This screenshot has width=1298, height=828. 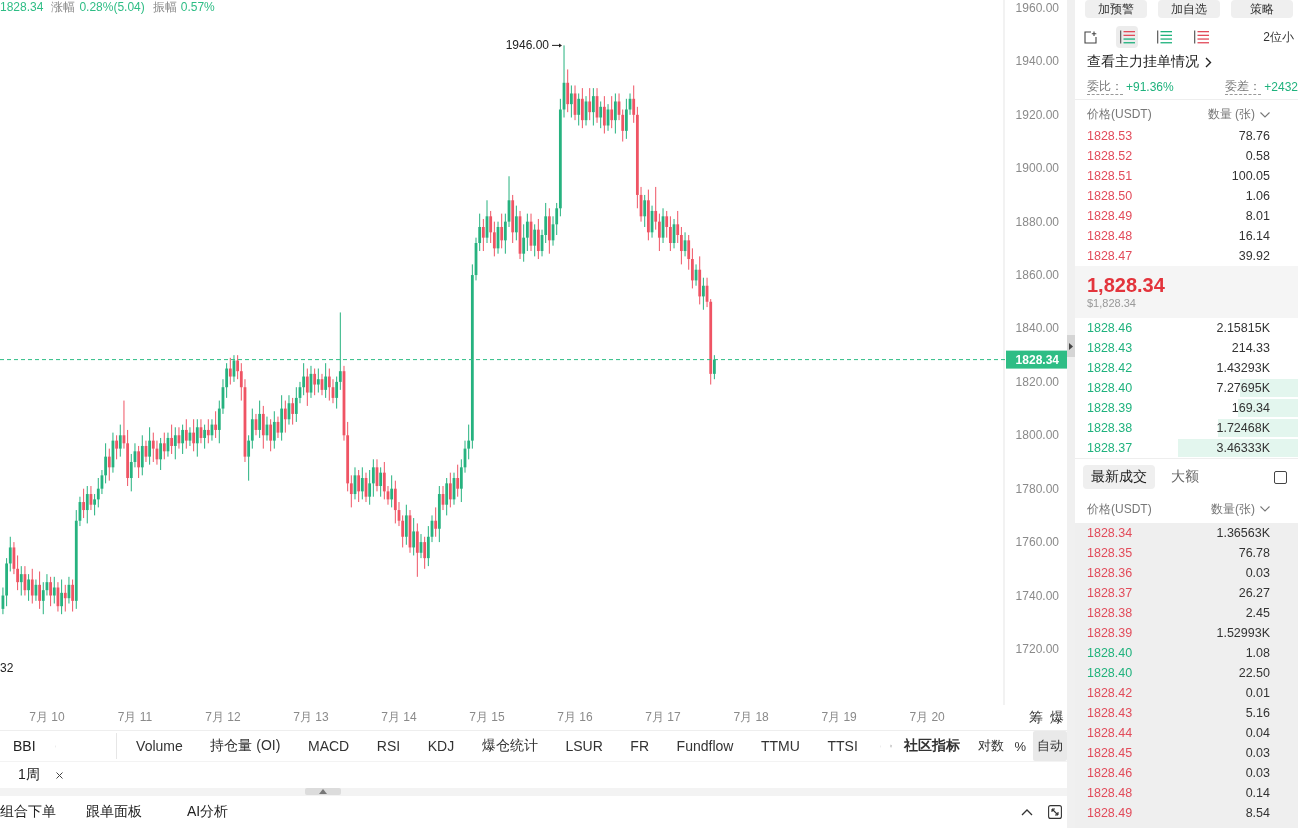 I want to click on split-list-icon, so click(x=1127, y=37).